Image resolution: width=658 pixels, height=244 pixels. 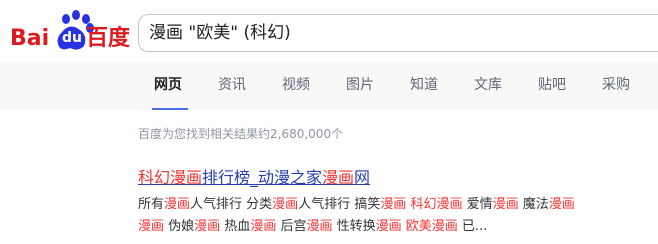 What do you see at coordinates (488, 86) in the screenshot?
I see `tab-wenku: 文库` at bounding box center [488, 86].